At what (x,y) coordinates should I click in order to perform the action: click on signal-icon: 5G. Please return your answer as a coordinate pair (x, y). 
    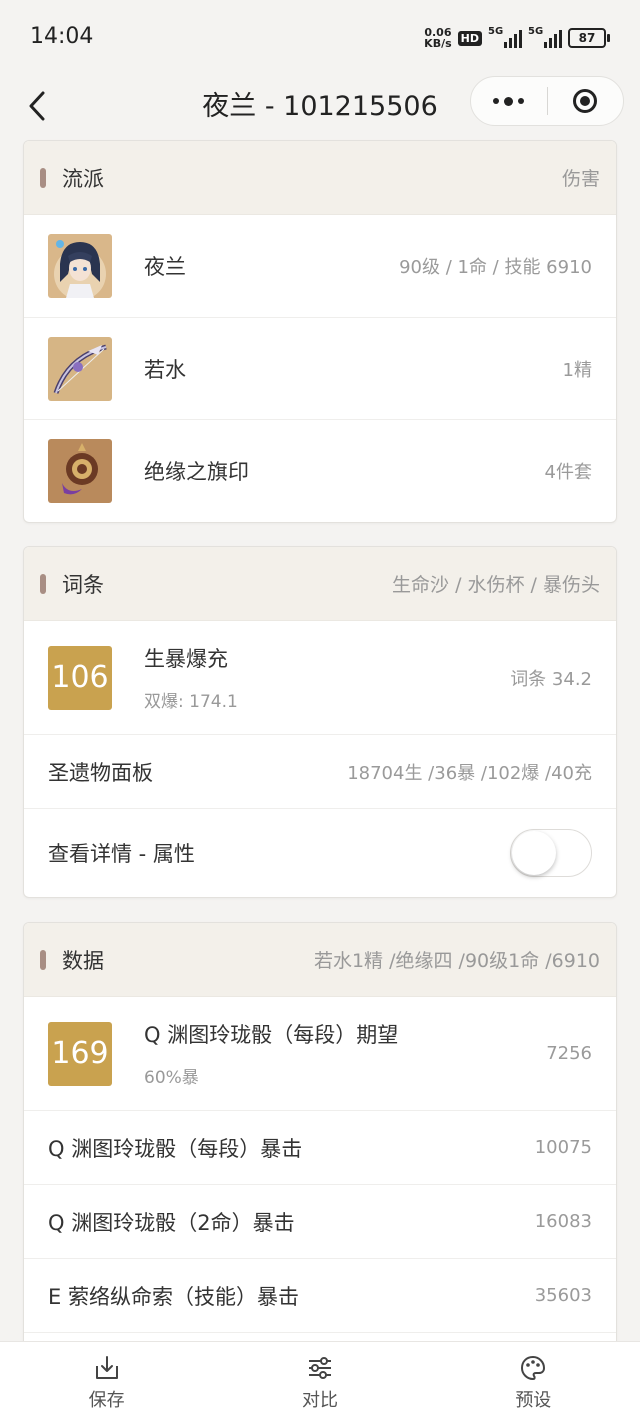
    Looking at the image, I should click on (505, 37).